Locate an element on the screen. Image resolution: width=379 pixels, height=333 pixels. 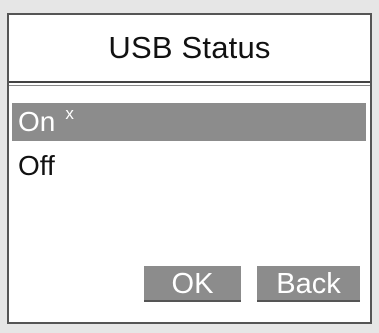
option-label: On is located at coordinates (37, 121).